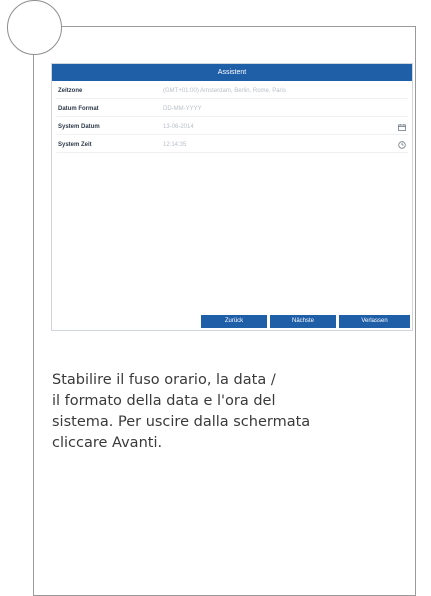 The image size is (431, 596). What do you see at coordinates (78, 109) in the screenshot?
I see `date-format-label: Datum Format` at bounding box center [78, 109].